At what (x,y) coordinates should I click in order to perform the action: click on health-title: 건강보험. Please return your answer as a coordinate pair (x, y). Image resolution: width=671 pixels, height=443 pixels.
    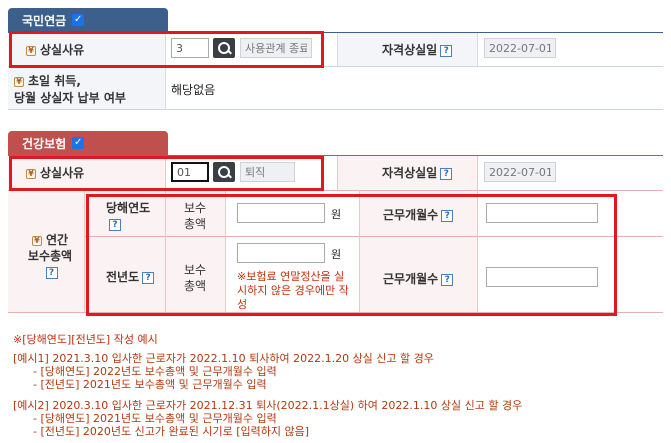
    Looking at the image, I should click on (44, 143).